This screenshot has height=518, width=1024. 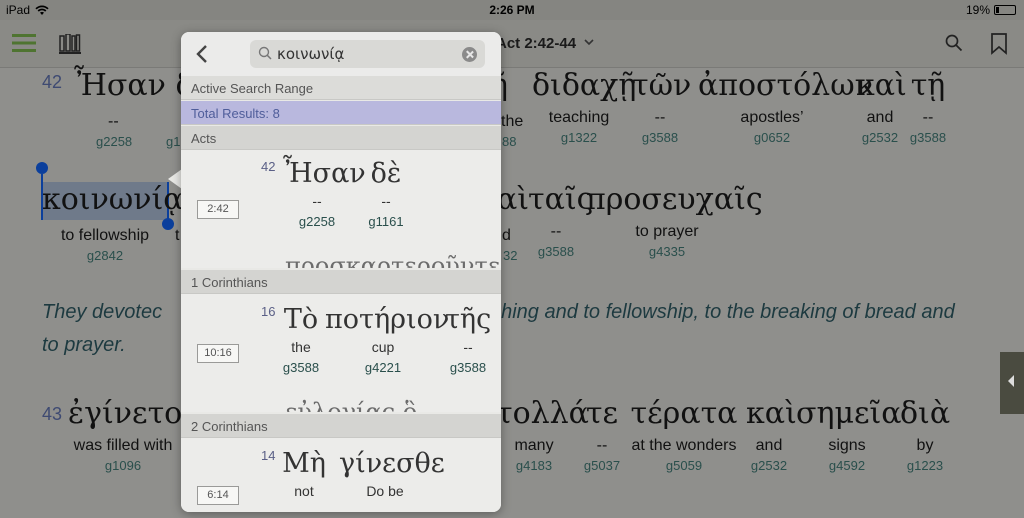 What do you see at coordinates (999, 44) in the screenshot?
I see `bookmark-icon` at bounding box center [999, 44].